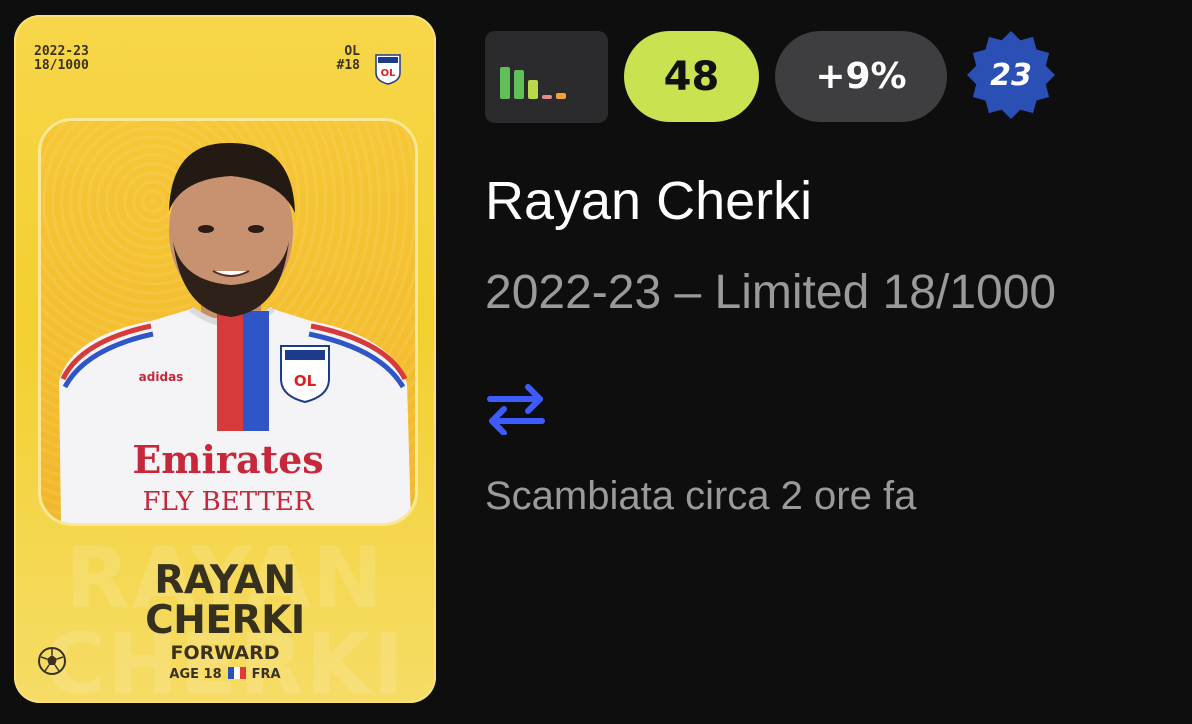 The image size is (1192, 724). What do you see at coordinates (516, 409) in the screenshot?
I see `swap-arrows-icon` at bounding box center [516, 409].